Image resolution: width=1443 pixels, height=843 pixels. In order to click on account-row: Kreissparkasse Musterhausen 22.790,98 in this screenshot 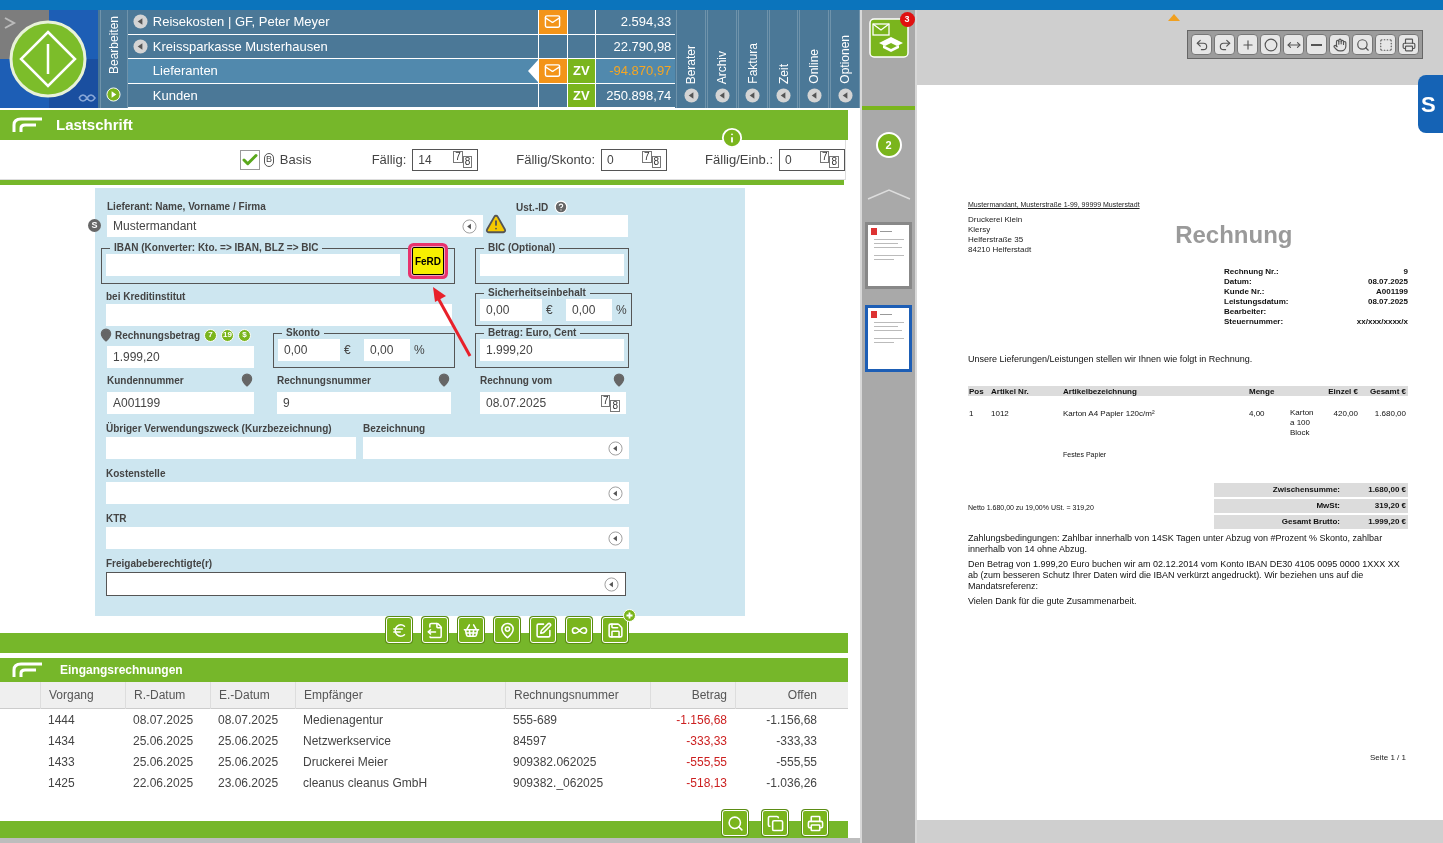, I will do `click(401, 46)`.